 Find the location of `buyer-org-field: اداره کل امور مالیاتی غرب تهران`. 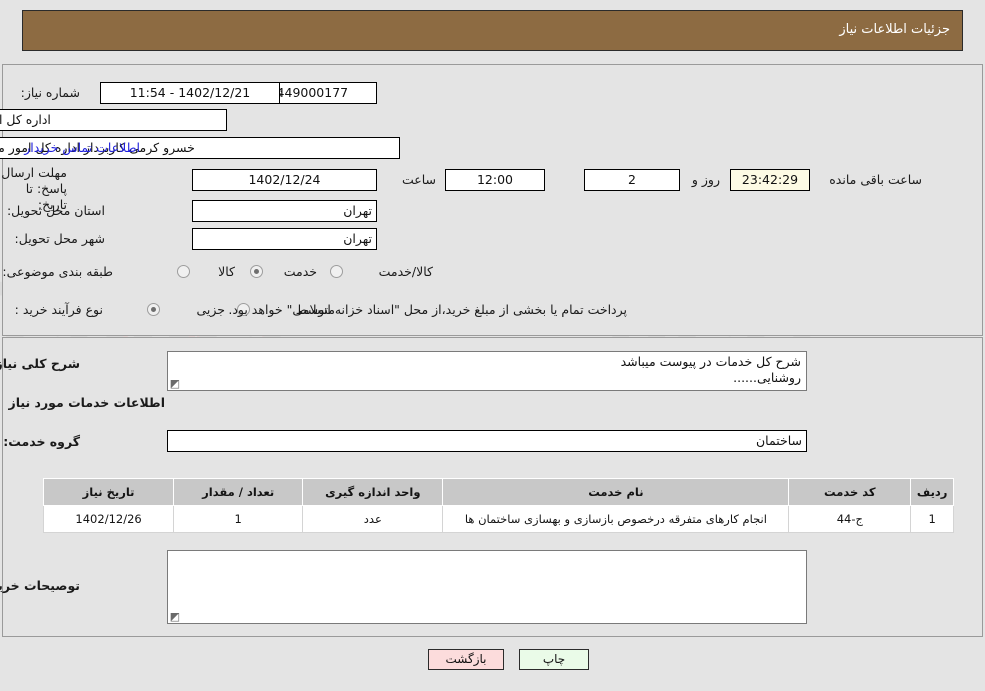

buyer-org-field: اداره کل امور مالیاتی غرب تهران is located at coordinates (113, 120).